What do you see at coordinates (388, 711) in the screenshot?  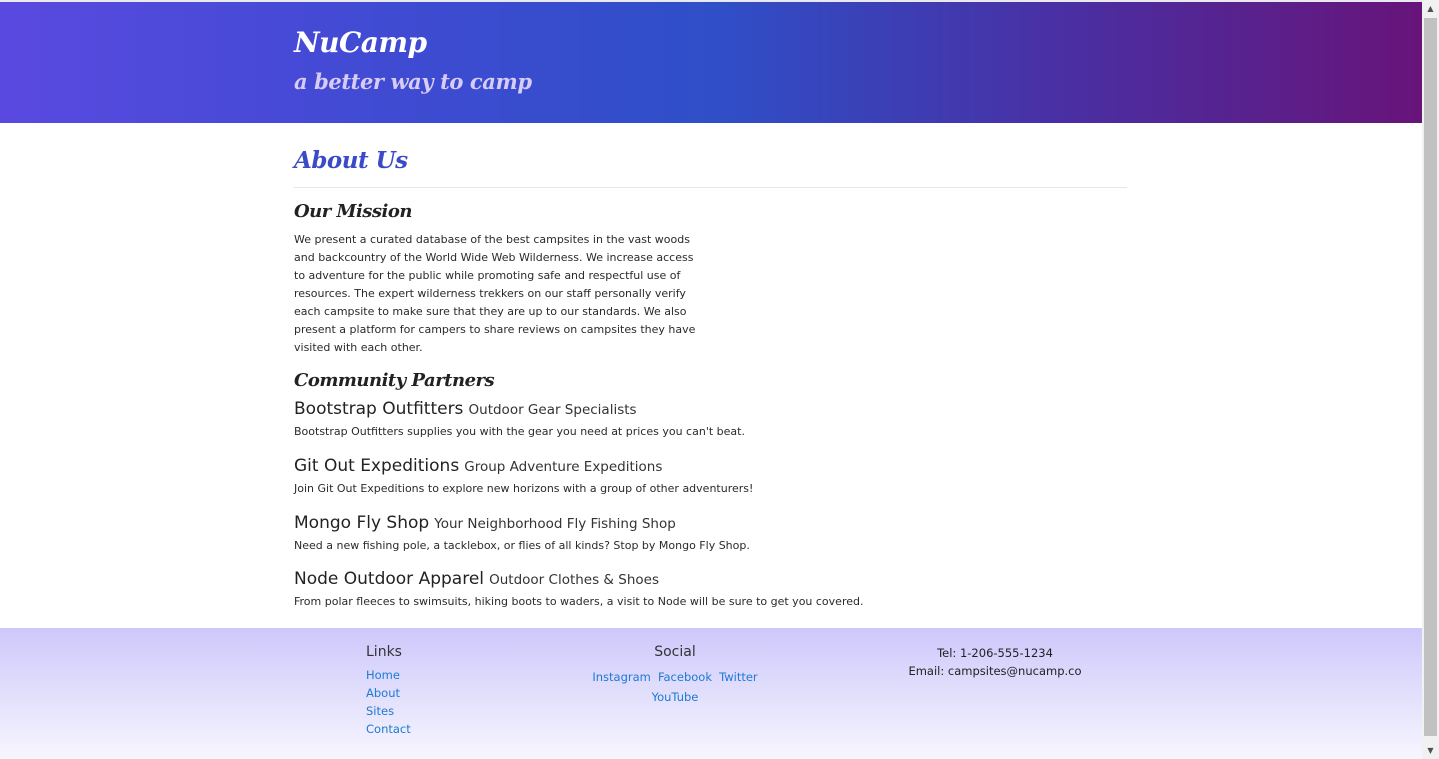 I see `footer-link-sites: Sites` at bounding box center [388, 711].